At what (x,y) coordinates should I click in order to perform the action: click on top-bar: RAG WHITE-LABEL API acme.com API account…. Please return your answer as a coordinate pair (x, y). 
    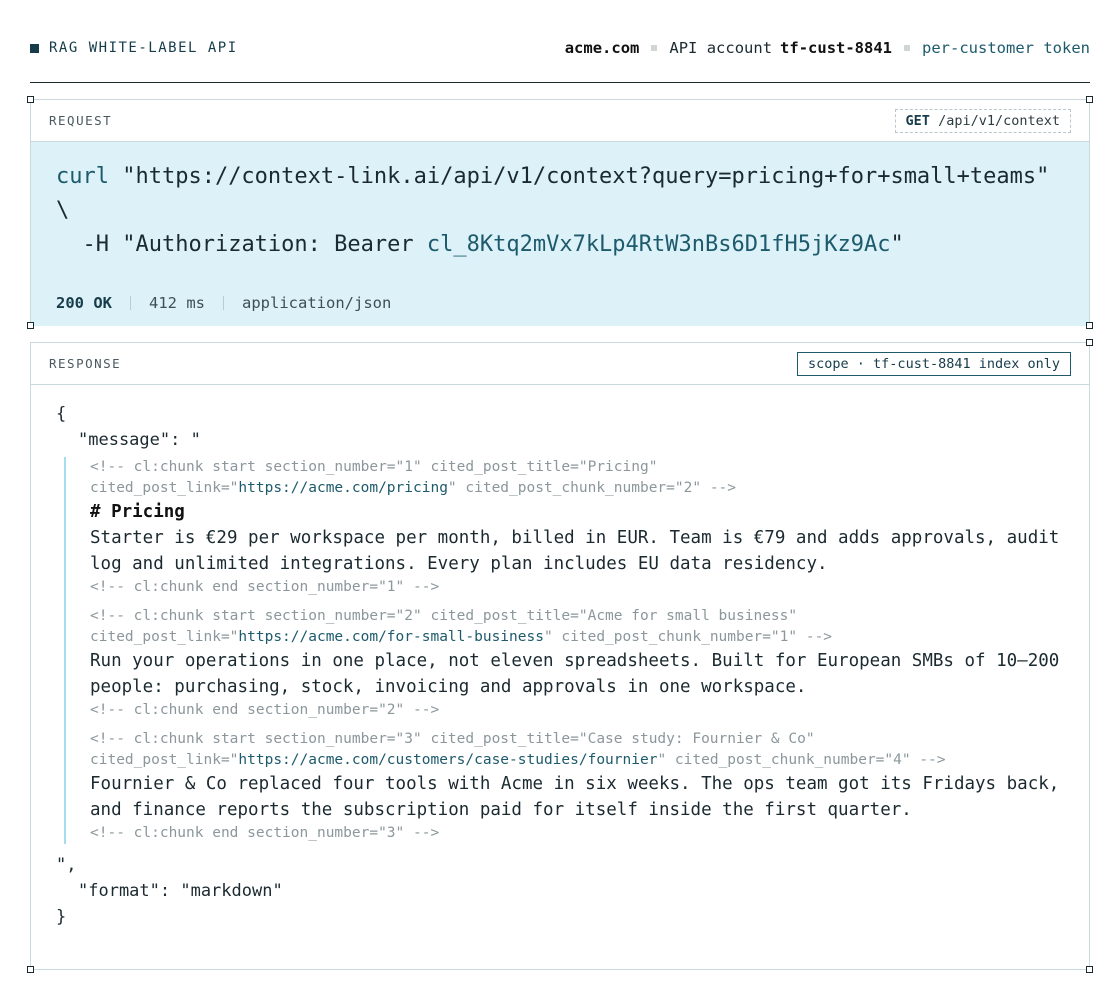
    Looking at the image, I should click on (560, 48).